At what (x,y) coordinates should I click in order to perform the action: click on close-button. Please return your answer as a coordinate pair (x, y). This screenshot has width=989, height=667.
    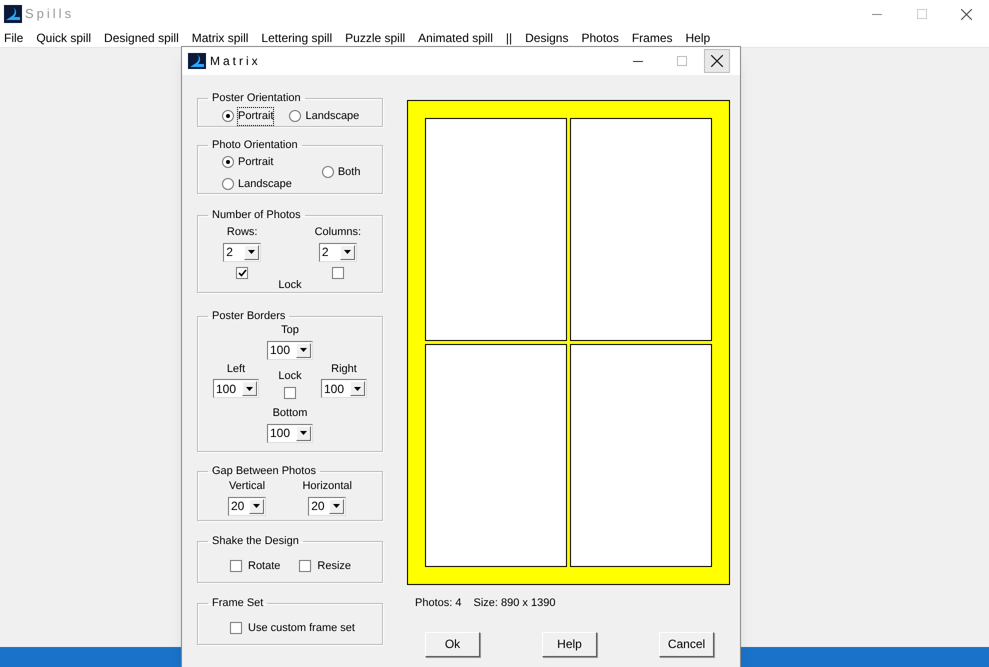
    Looking at the image, I should click on (717, 61).